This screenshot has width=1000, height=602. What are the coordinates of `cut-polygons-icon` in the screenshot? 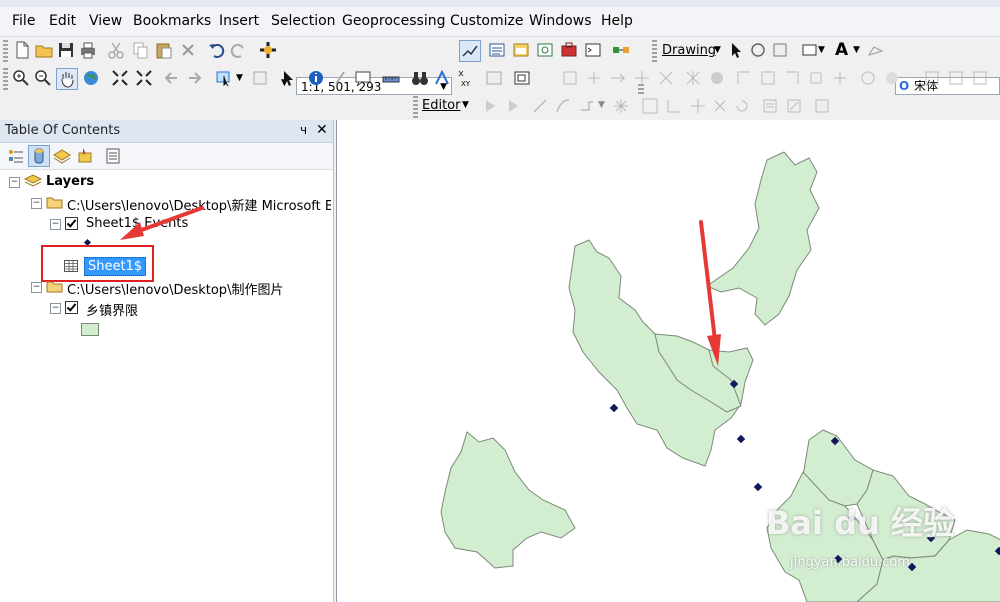 It's located at (698, 106).